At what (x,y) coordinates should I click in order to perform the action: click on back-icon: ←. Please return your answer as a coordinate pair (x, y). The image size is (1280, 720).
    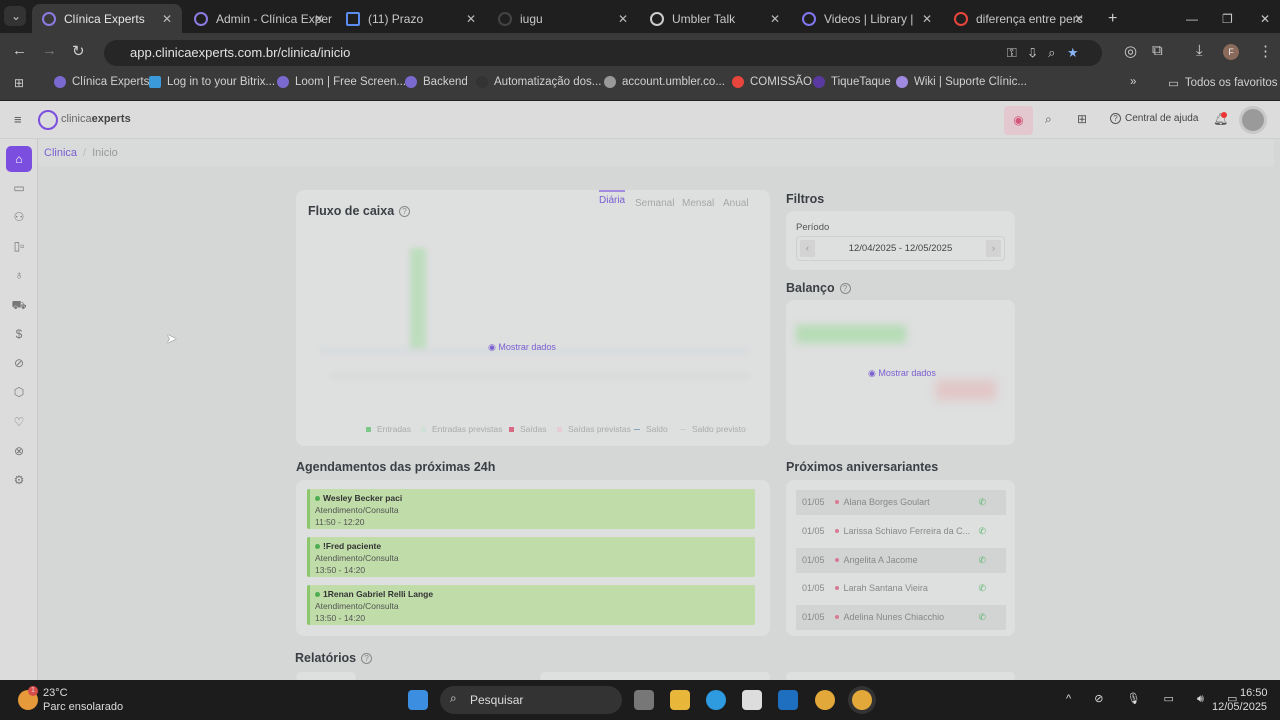
    Looking at the image, I should click on (19, 50).